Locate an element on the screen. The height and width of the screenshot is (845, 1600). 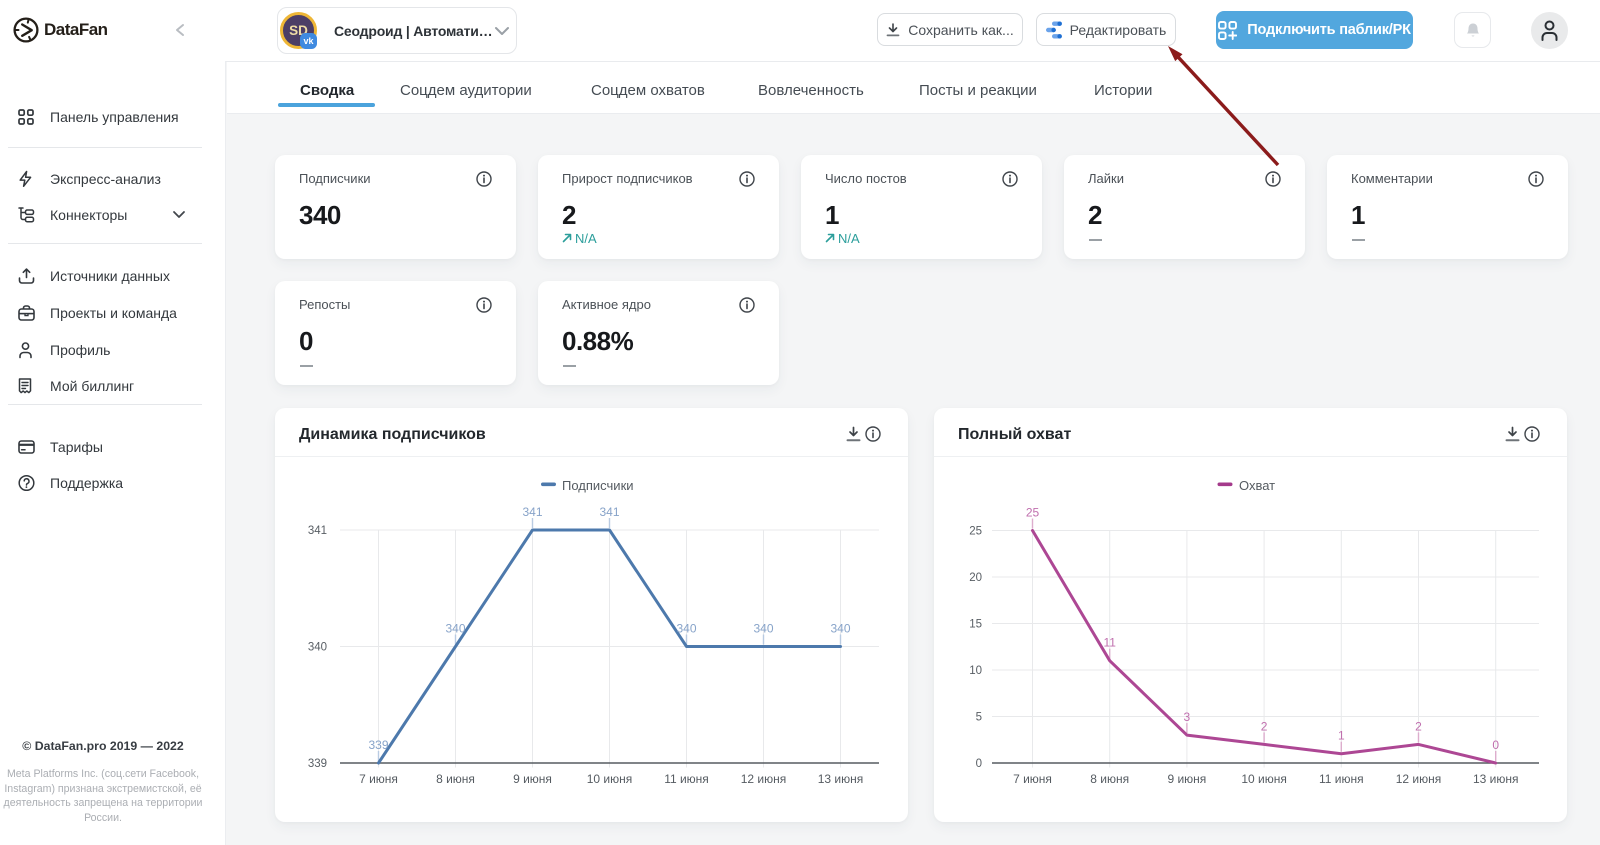
svg-text: 11 is located at coordinates (1109, 643).